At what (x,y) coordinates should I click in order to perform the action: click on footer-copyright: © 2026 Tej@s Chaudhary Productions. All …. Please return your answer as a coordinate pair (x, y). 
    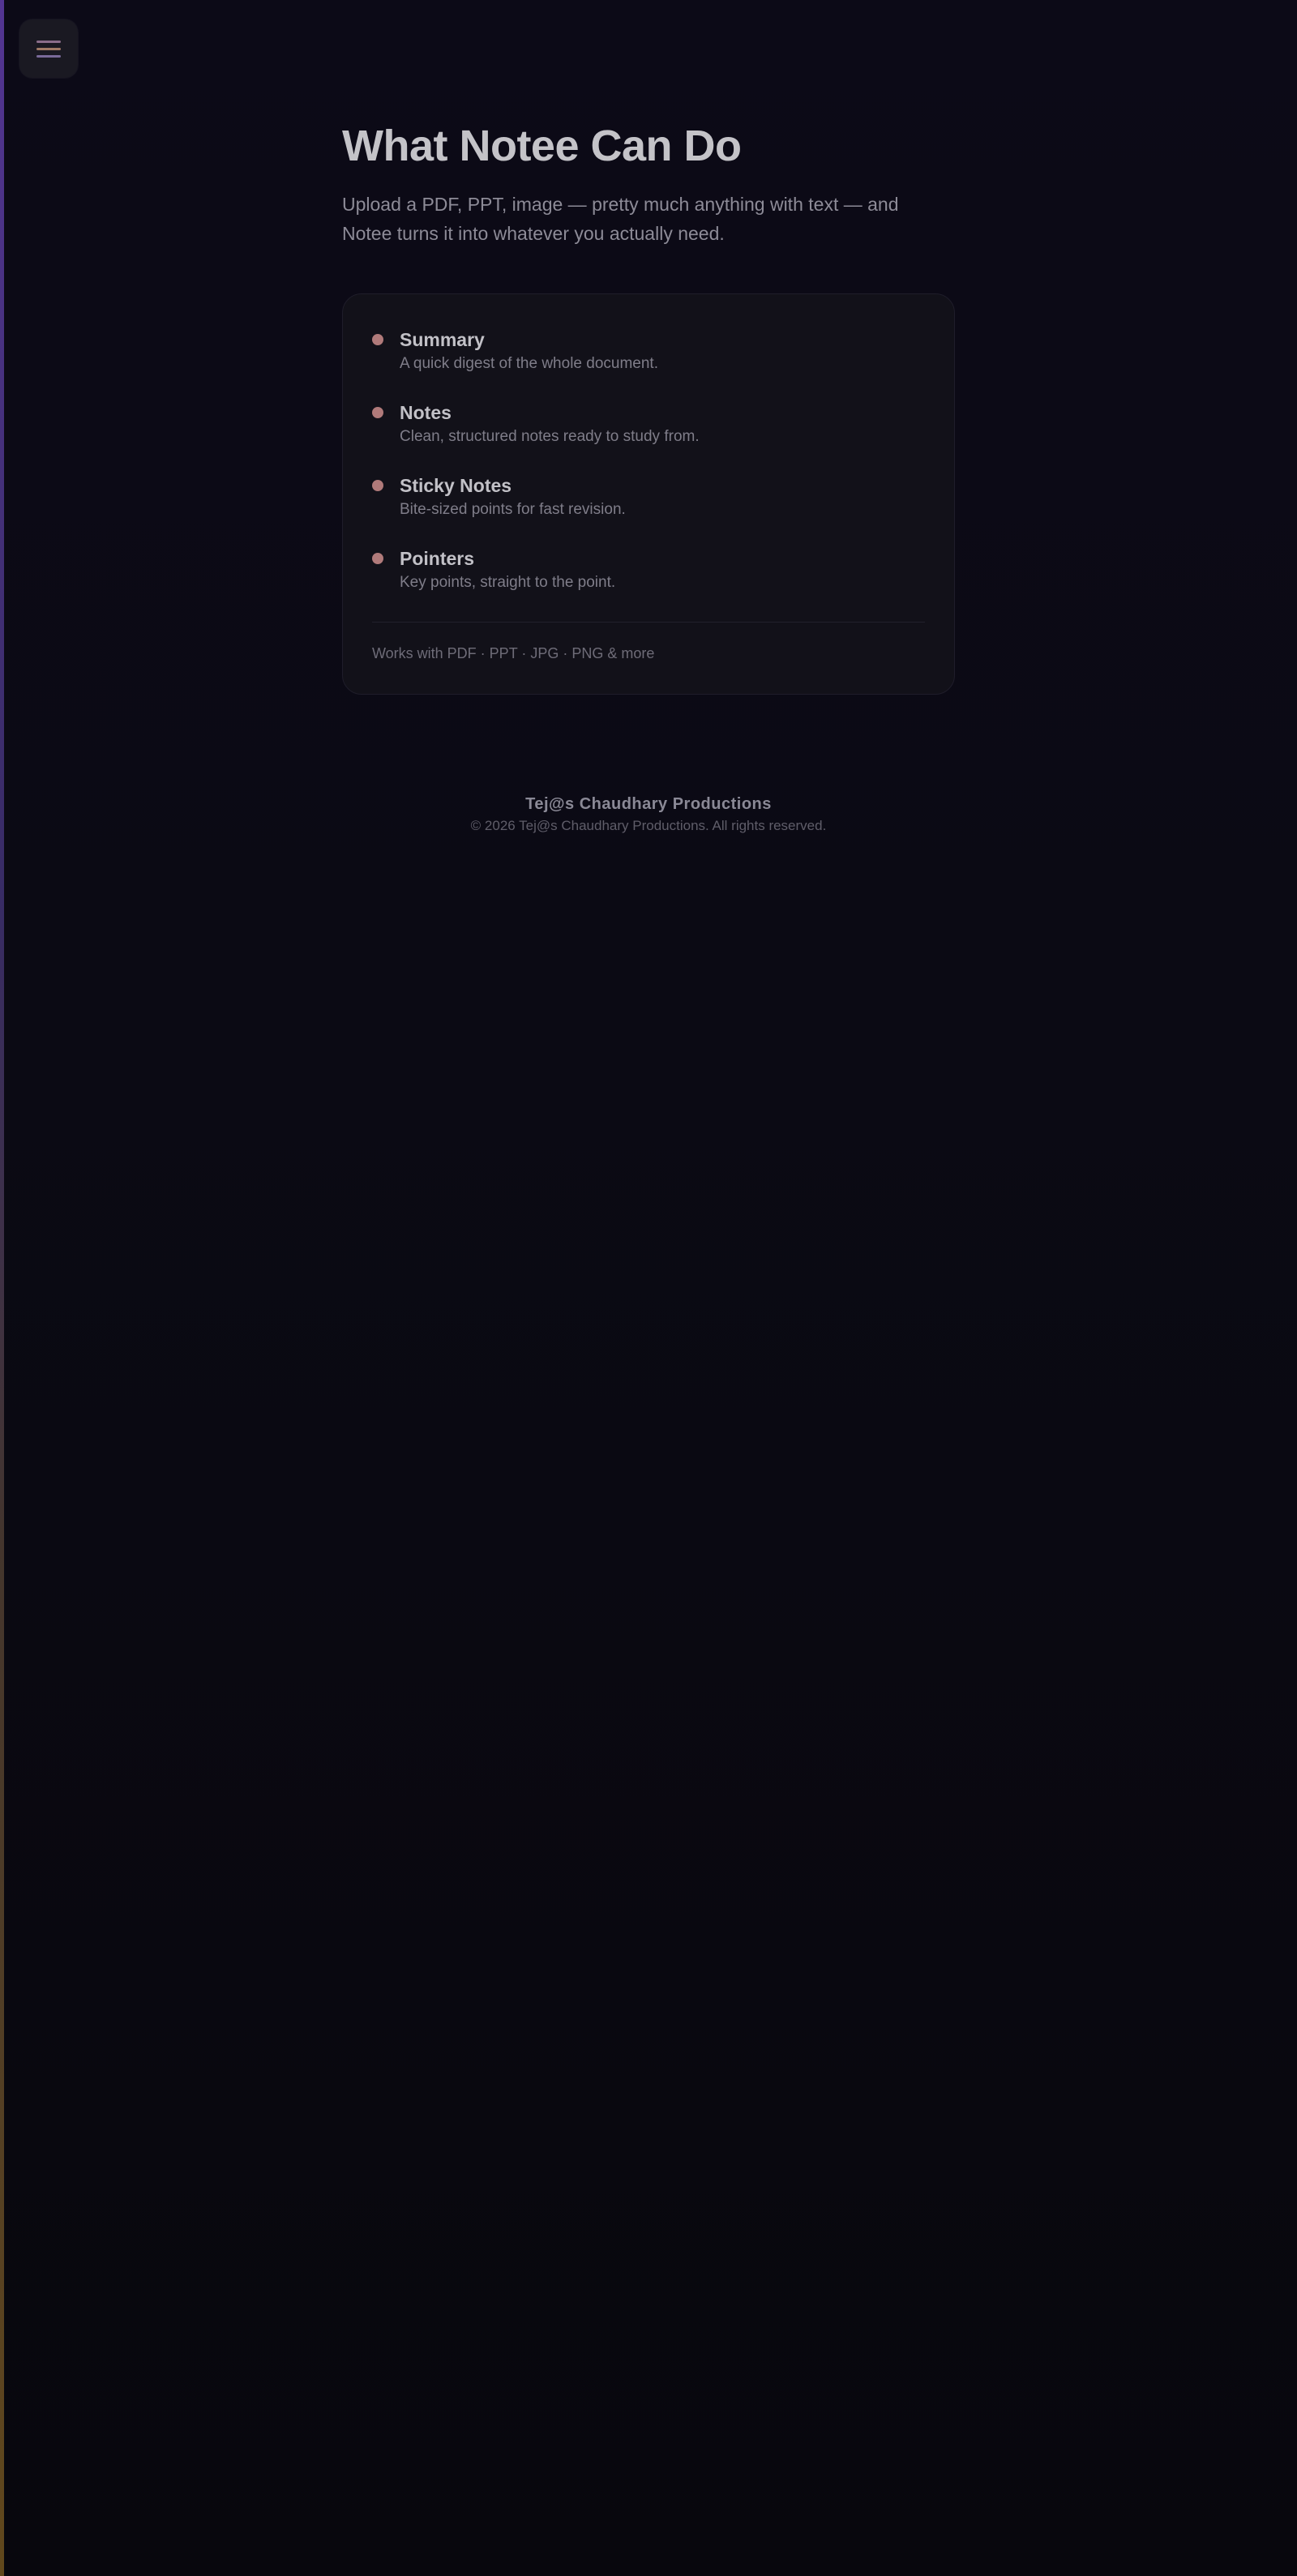
    Looking at the image, I should click on (649, 825).